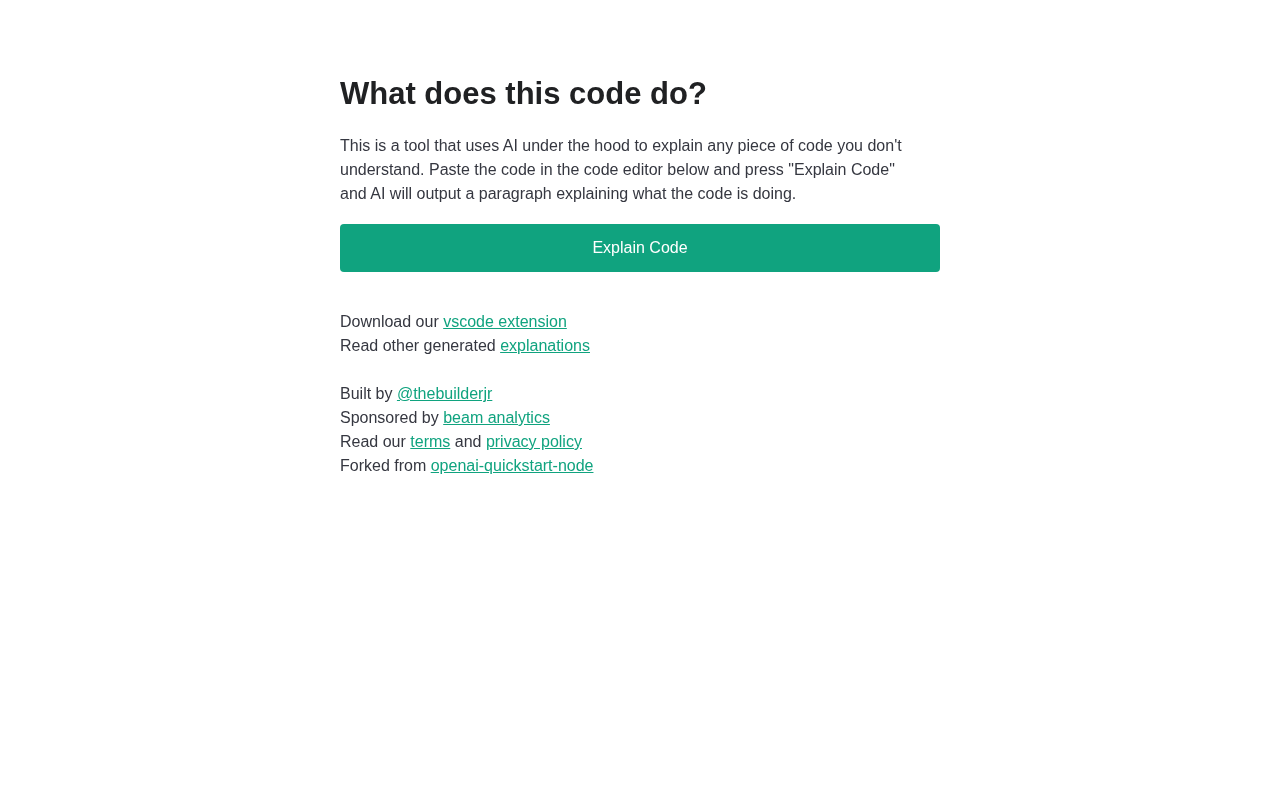  I want to click on footer-line: Forked from openai-quickstart-node, so click(467, 466).